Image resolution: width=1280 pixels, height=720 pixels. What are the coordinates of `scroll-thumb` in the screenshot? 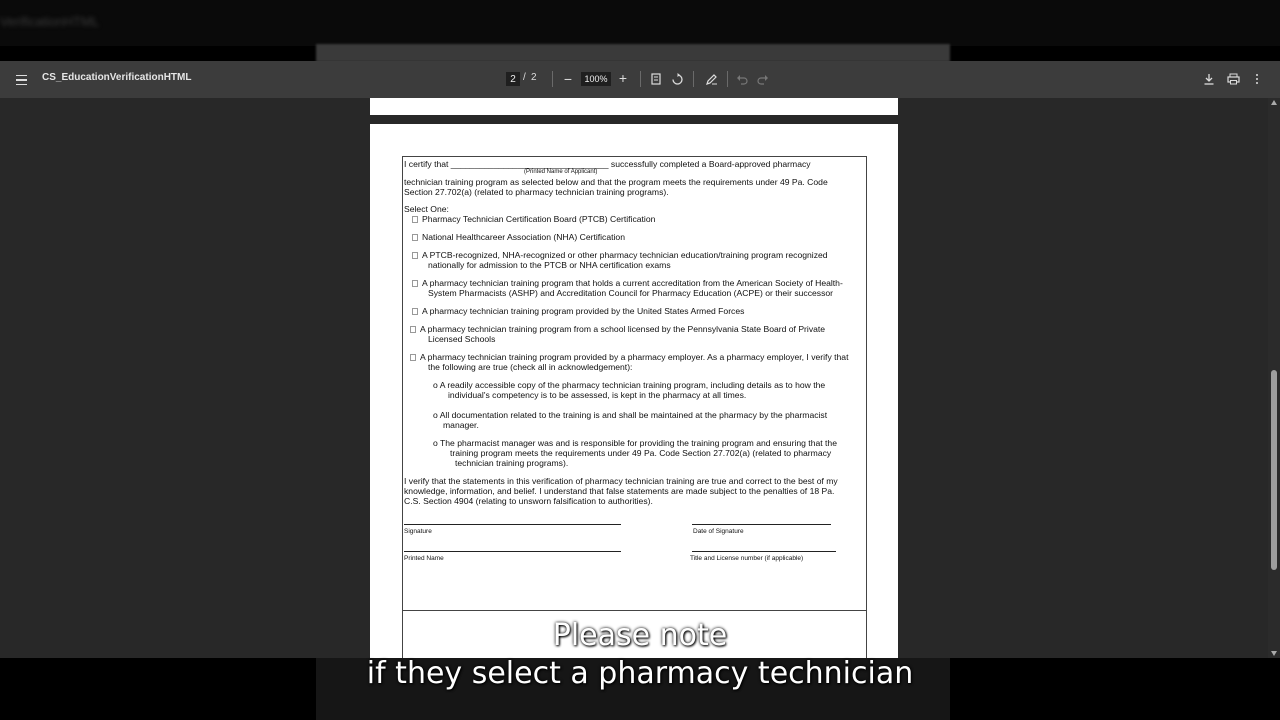 It's located at (1274, 470).